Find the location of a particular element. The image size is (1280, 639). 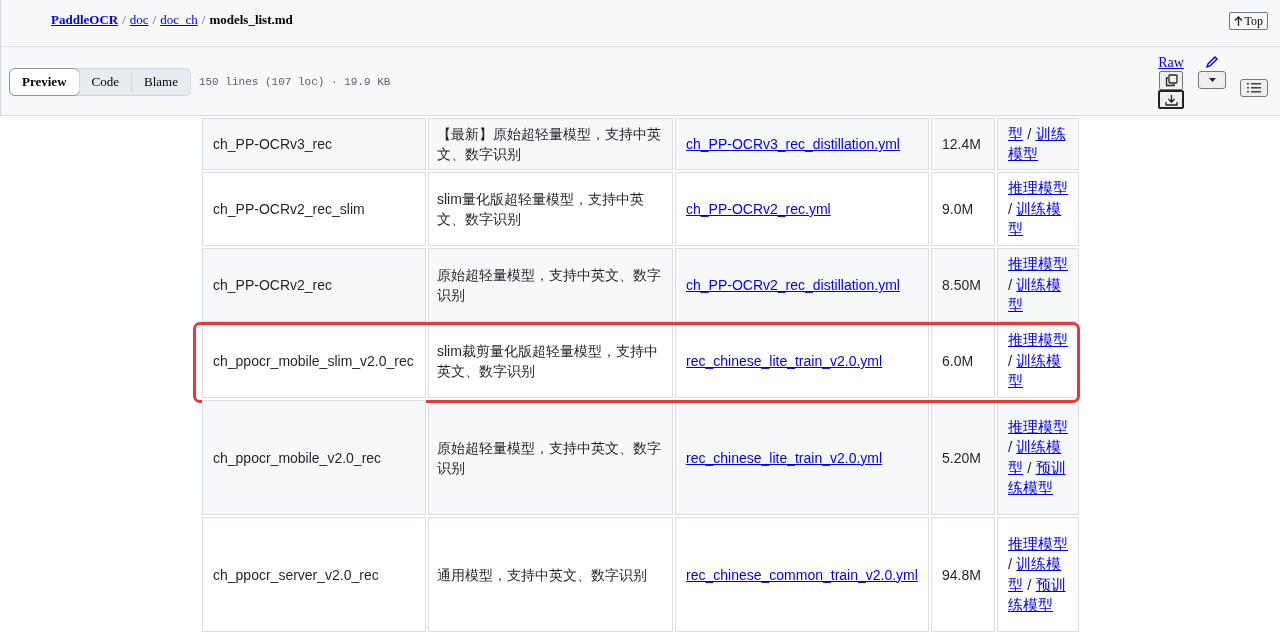

download-button is located at coordinates (1171, 99).